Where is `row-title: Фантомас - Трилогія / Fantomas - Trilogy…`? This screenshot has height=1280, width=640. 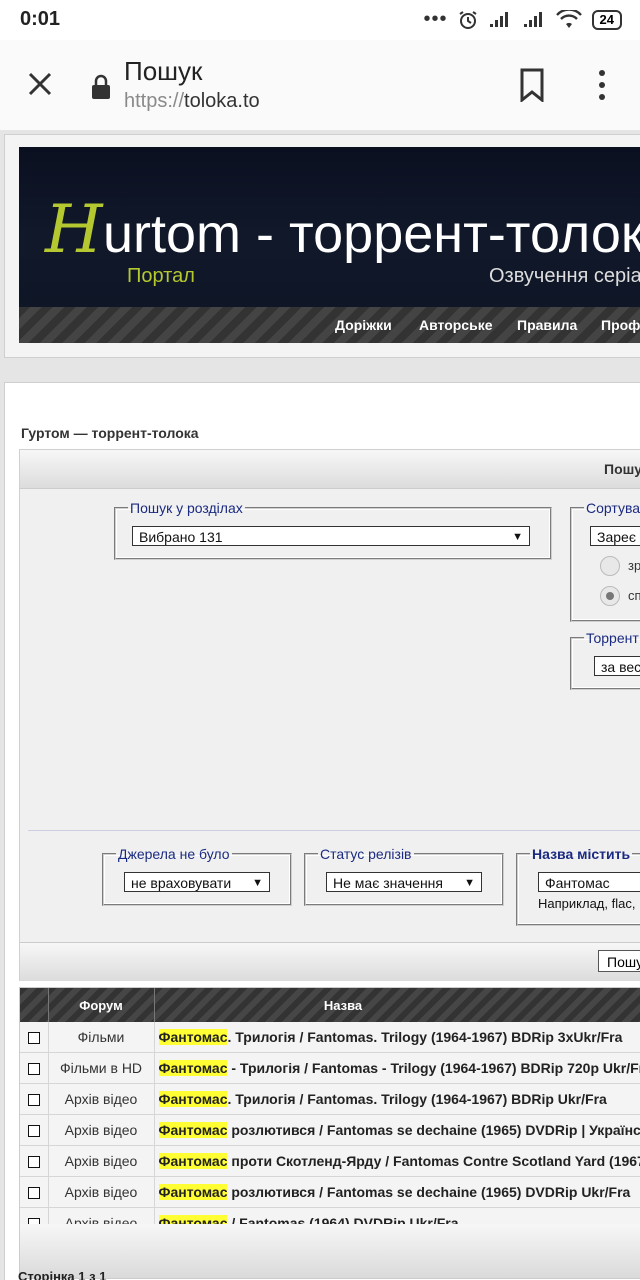 row-title: Фантомас - Трилогія / Fantomas - Trilogy… is located at coordinates (397, 1068).